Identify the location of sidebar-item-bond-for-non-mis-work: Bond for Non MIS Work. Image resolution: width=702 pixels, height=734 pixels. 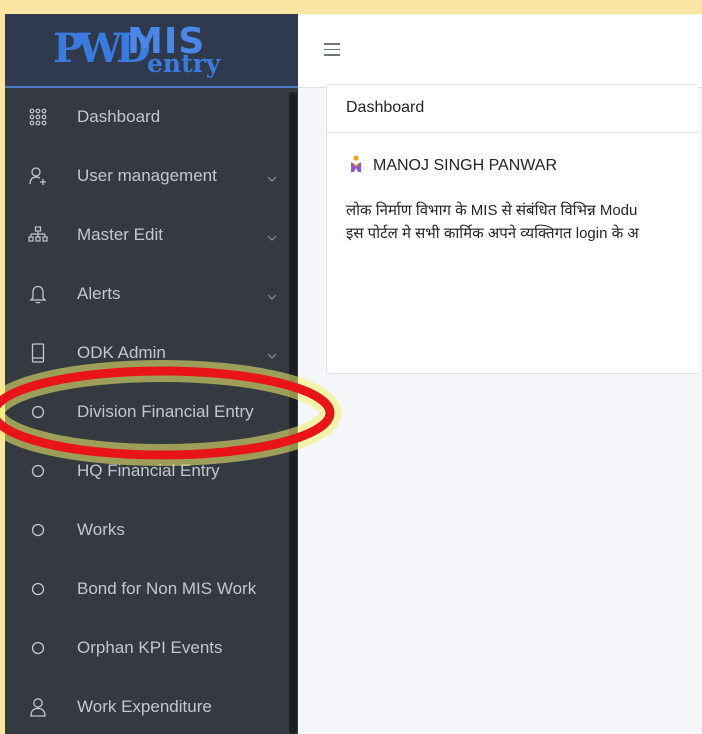
(147, 589).